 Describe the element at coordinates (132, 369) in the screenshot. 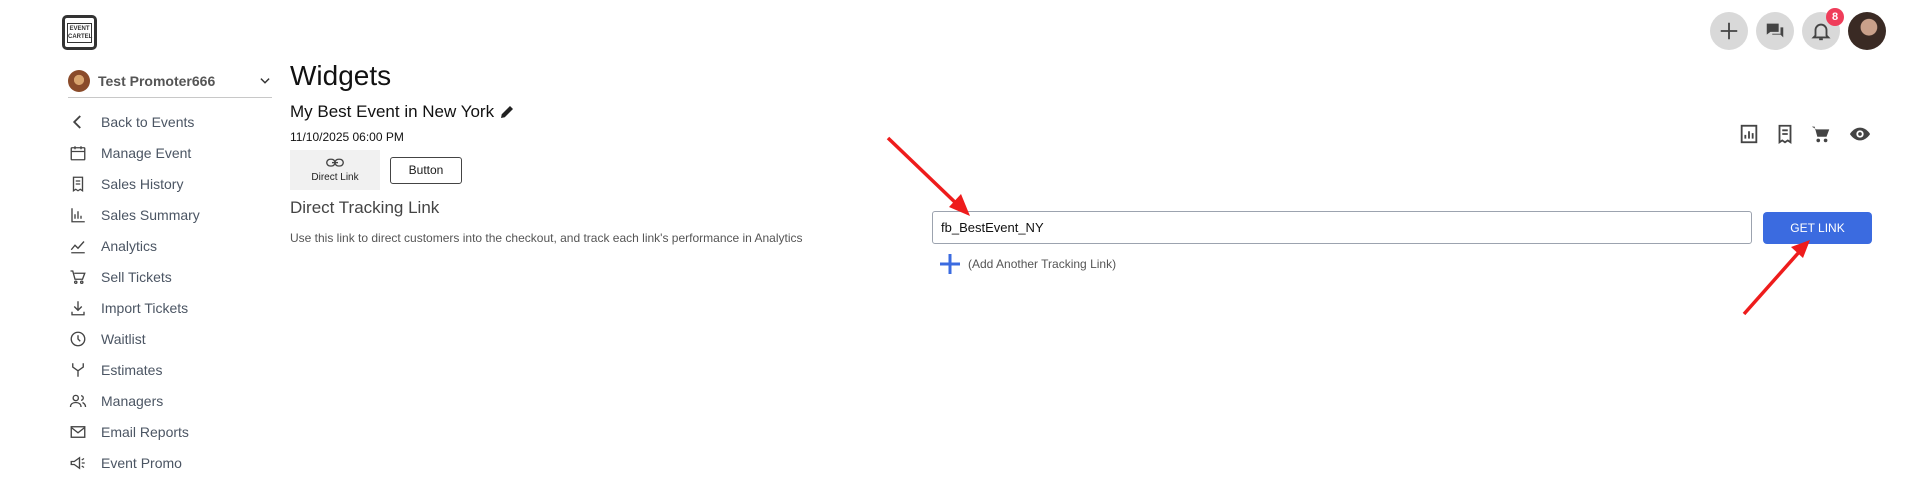

I see `sidebar-item-label: Estimates` at that location.